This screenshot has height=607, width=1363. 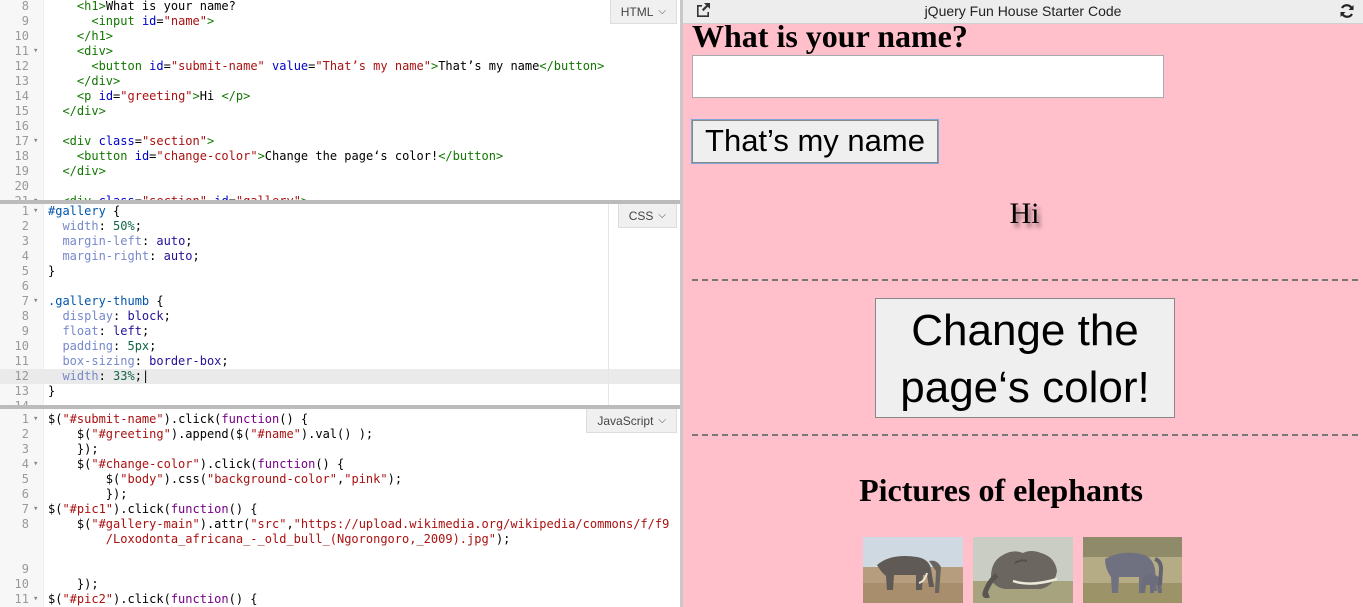 I want to click on code-line: 7 ▾ .gallery-thumb {, so click(x=340, y=301).